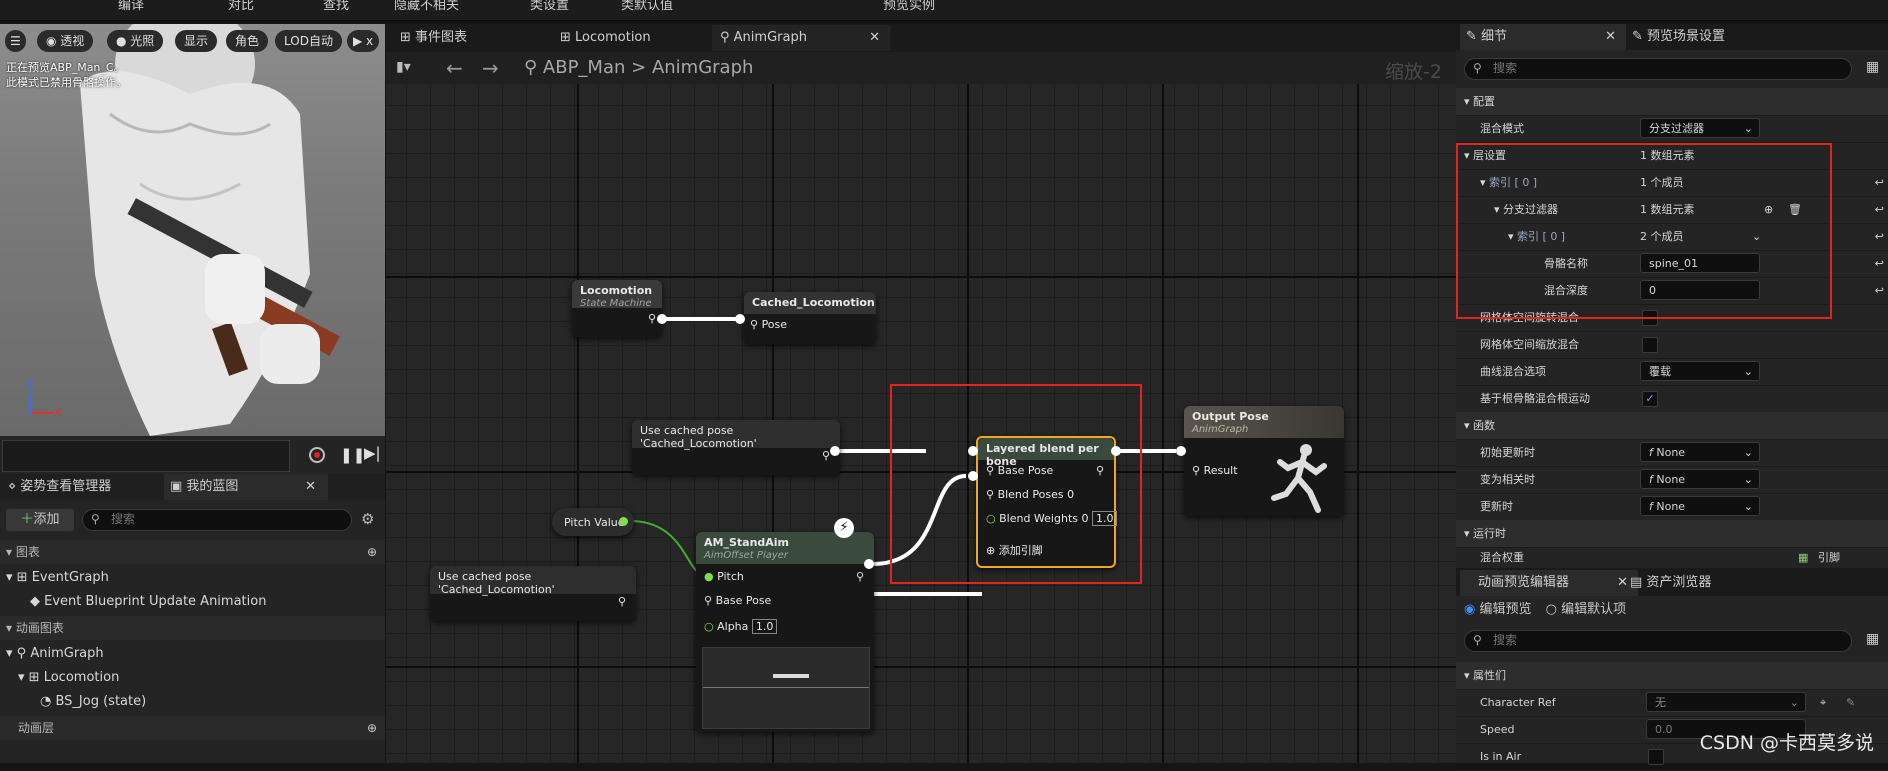 Image resolution: width=1888 pixels, height=771 pixels. I want to click on node-locomotion-state-machine: Locomotion State Machine ⚲, so click(617, 308).